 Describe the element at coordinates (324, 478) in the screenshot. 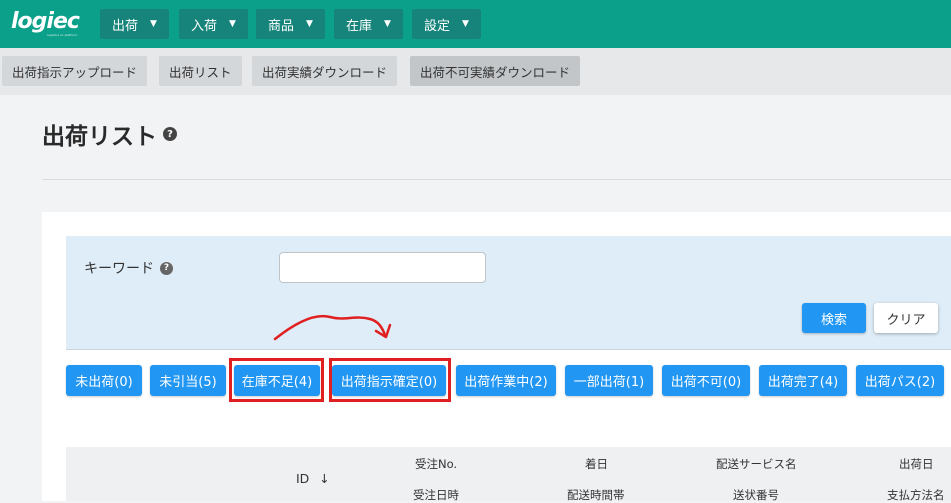

I see `sort-arrow-down-icon: ↓` at that location.